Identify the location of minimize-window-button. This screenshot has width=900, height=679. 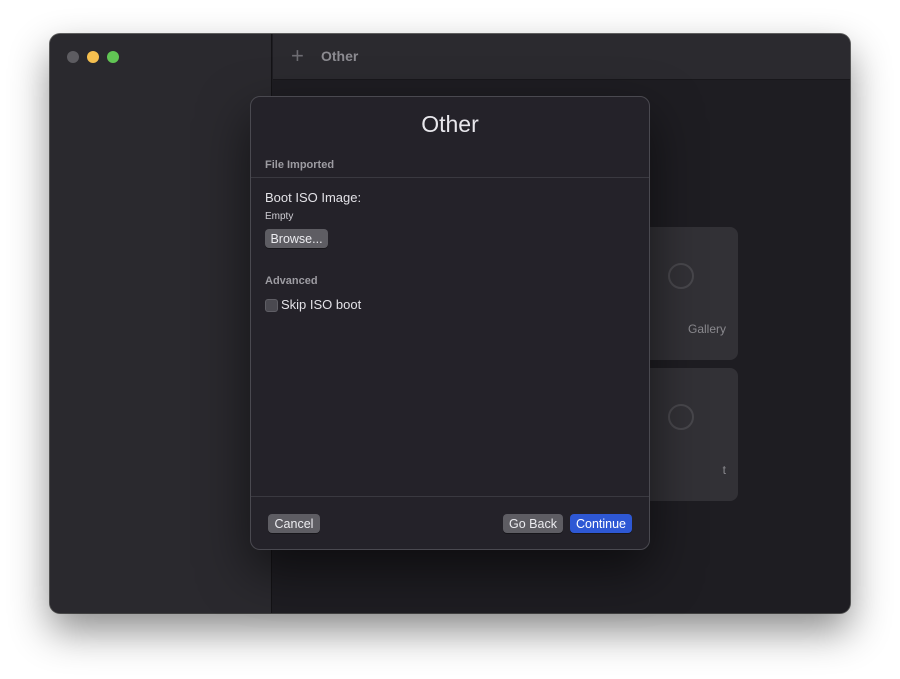
(93, 57).